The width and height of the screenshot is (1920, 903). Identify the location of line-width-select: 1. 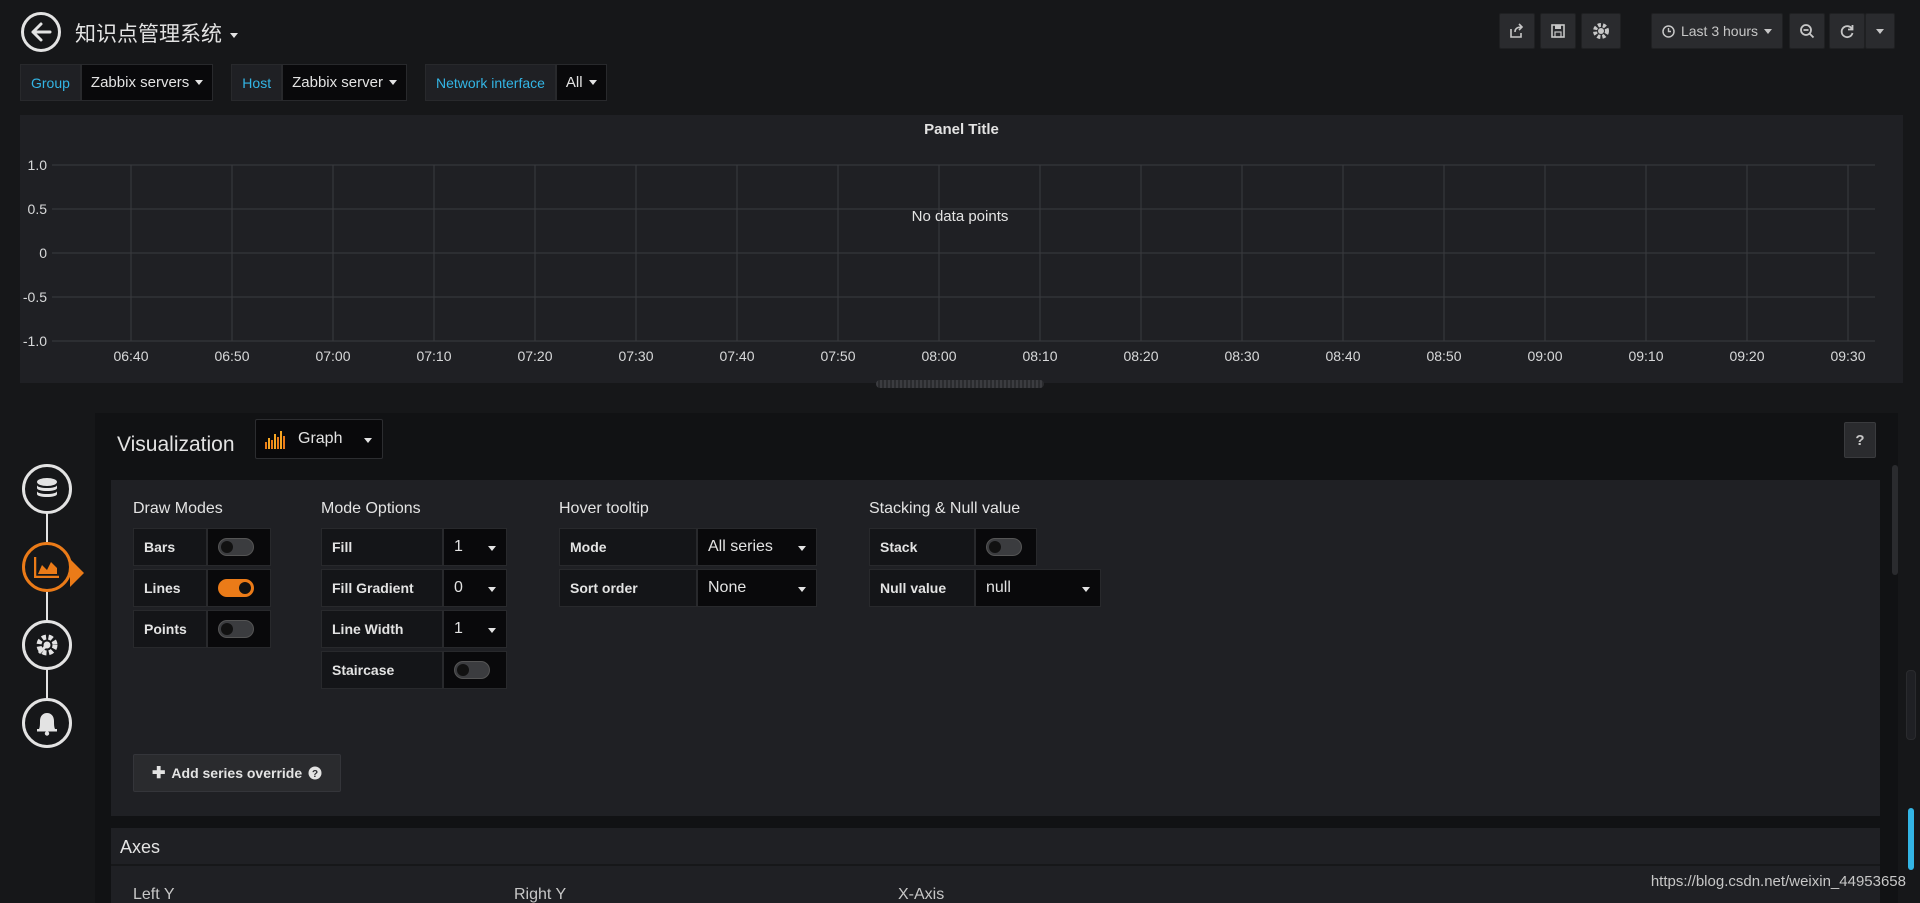
(475, 629).